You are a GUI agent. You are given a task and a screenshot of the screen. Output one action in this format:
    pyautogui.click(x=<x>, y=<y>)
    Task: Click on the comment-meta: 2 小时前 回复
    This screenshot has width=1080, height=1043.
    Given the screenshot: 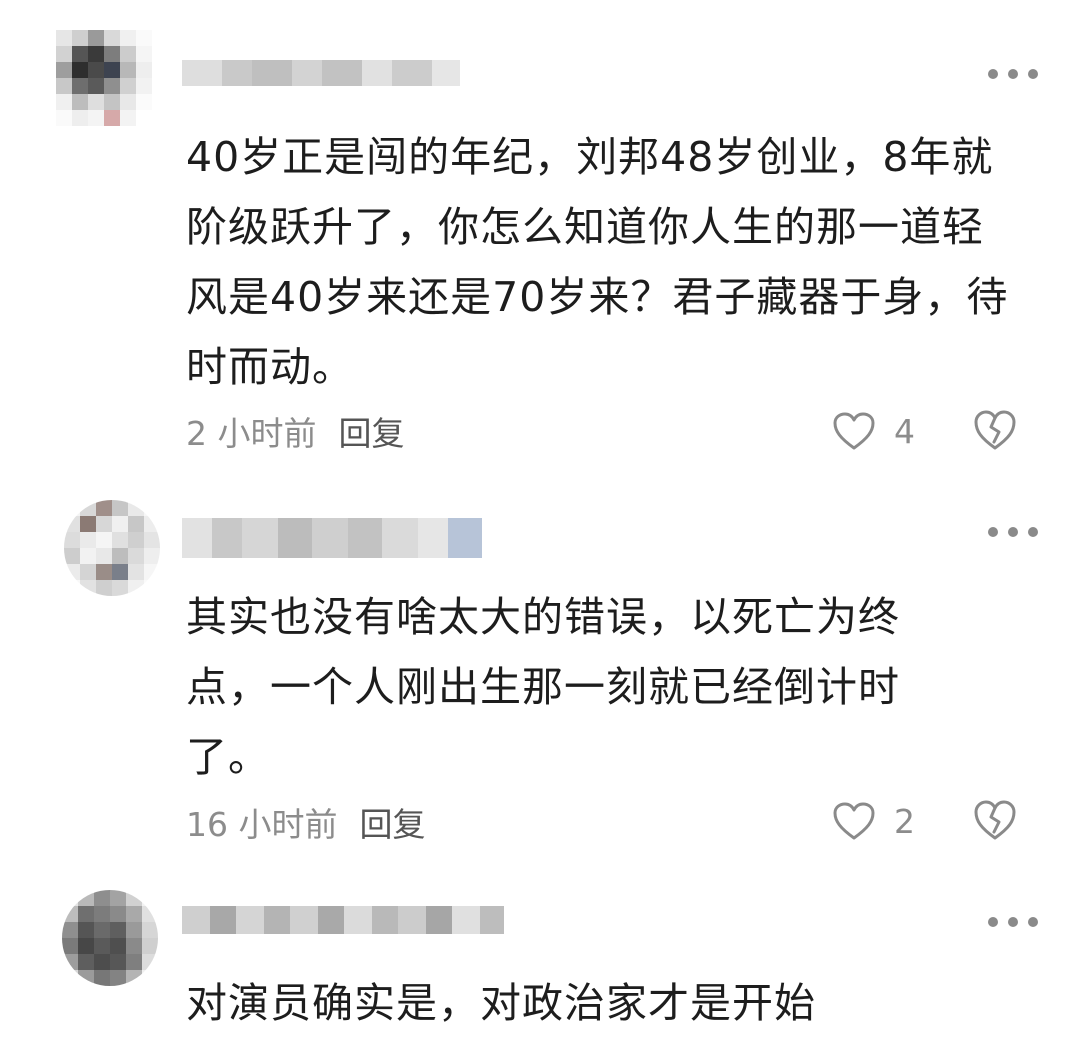 What is the action you would take?
    pyautogui.click(x=295, y=431)
    